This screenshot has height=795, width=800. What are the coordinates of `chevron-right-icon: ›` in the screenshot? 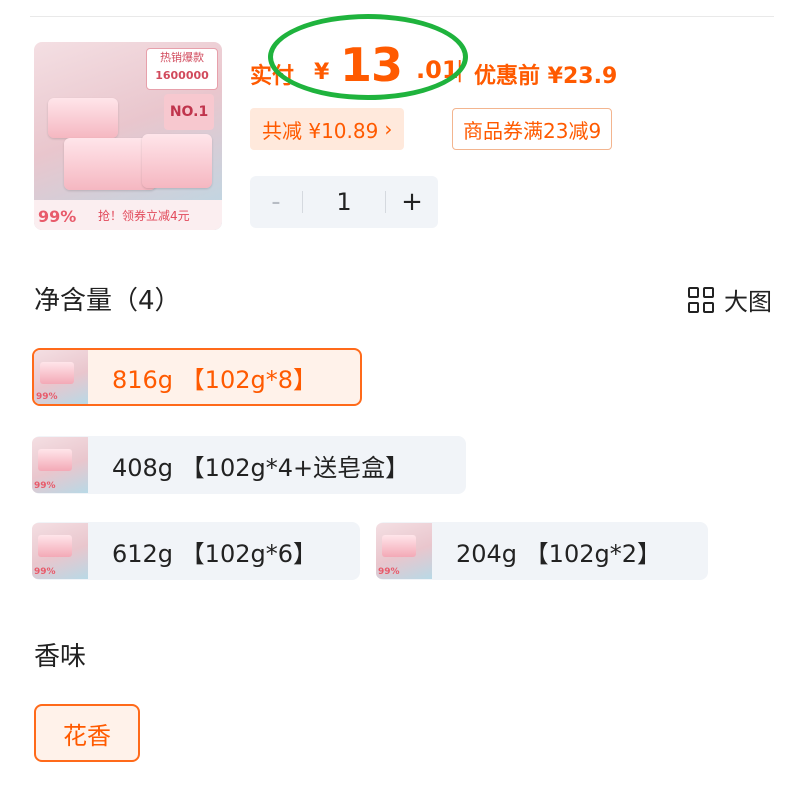 It's located at (388, 129).